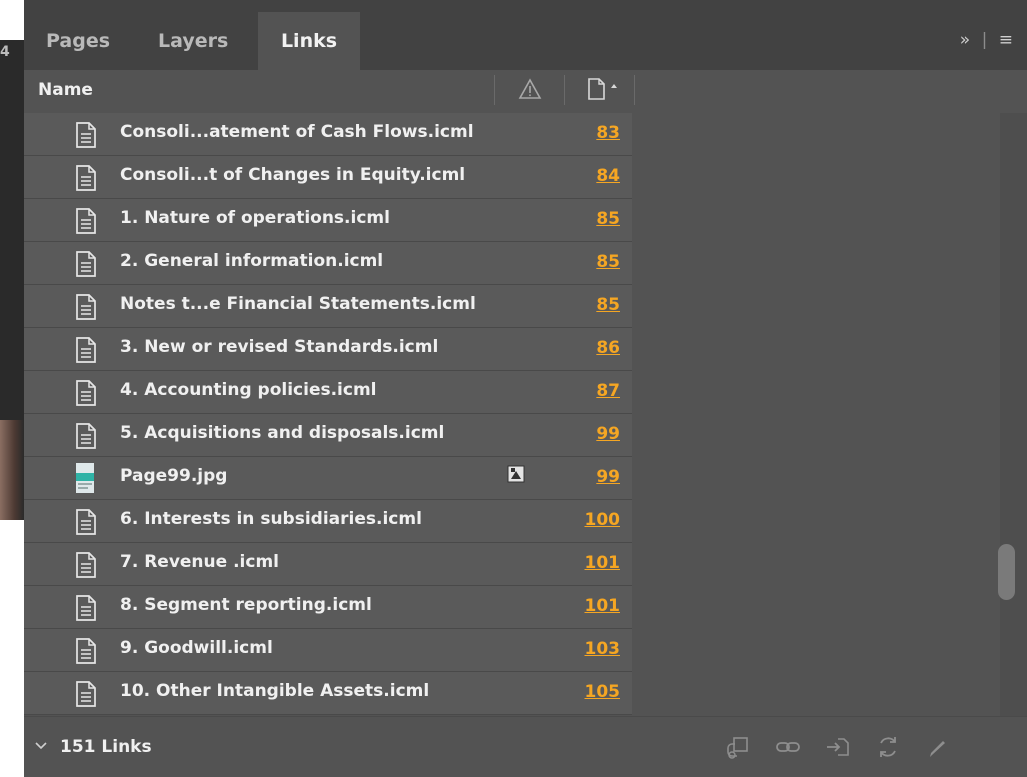  I want to click on link-row: 2. General information.icml 85, so click(514, 263).